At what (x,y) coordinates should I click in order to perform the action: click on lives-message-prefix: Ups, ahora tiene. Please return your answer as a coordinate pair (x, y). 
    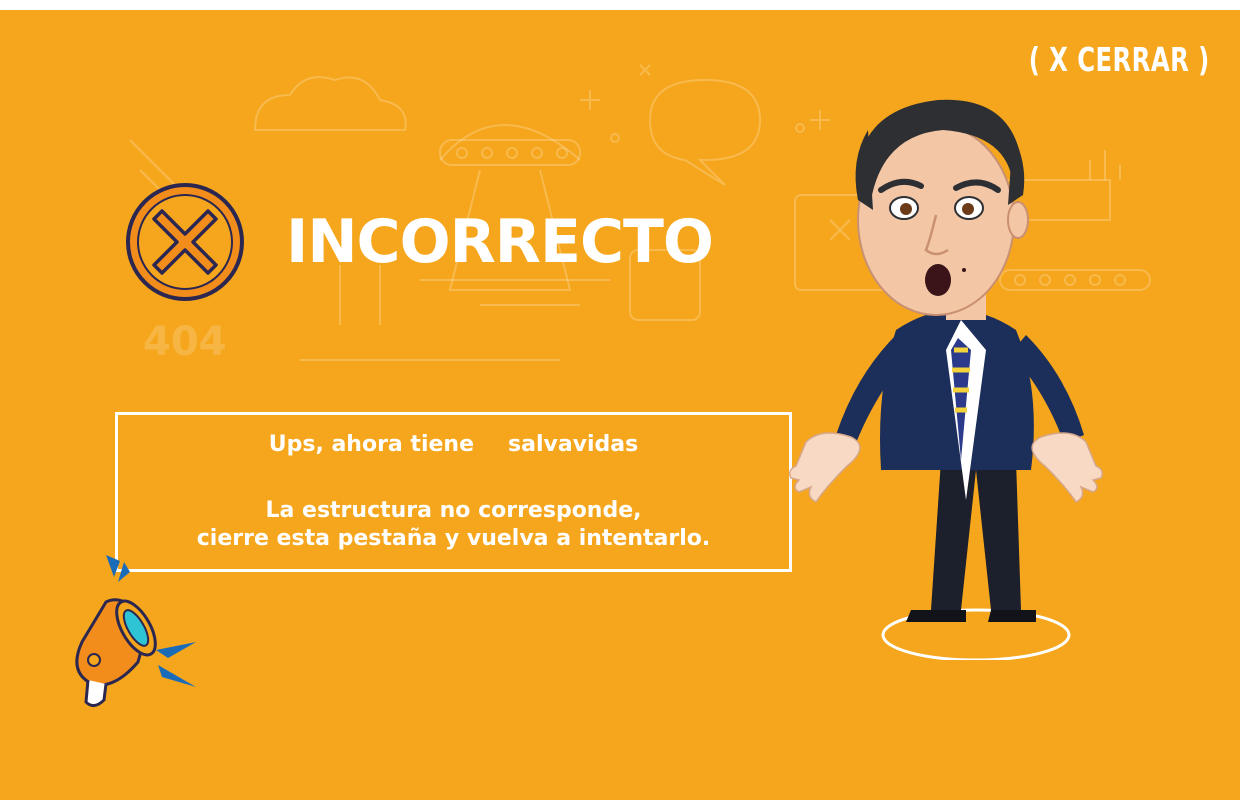
    Looking at the image, I should click on (371, 444).